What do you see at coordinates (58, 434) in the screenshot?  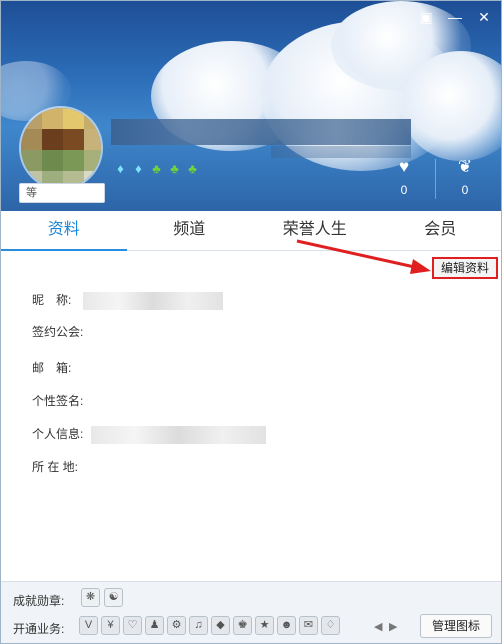 I see `personal-info-label: 个人信息:` at bounding box center [58, 434].